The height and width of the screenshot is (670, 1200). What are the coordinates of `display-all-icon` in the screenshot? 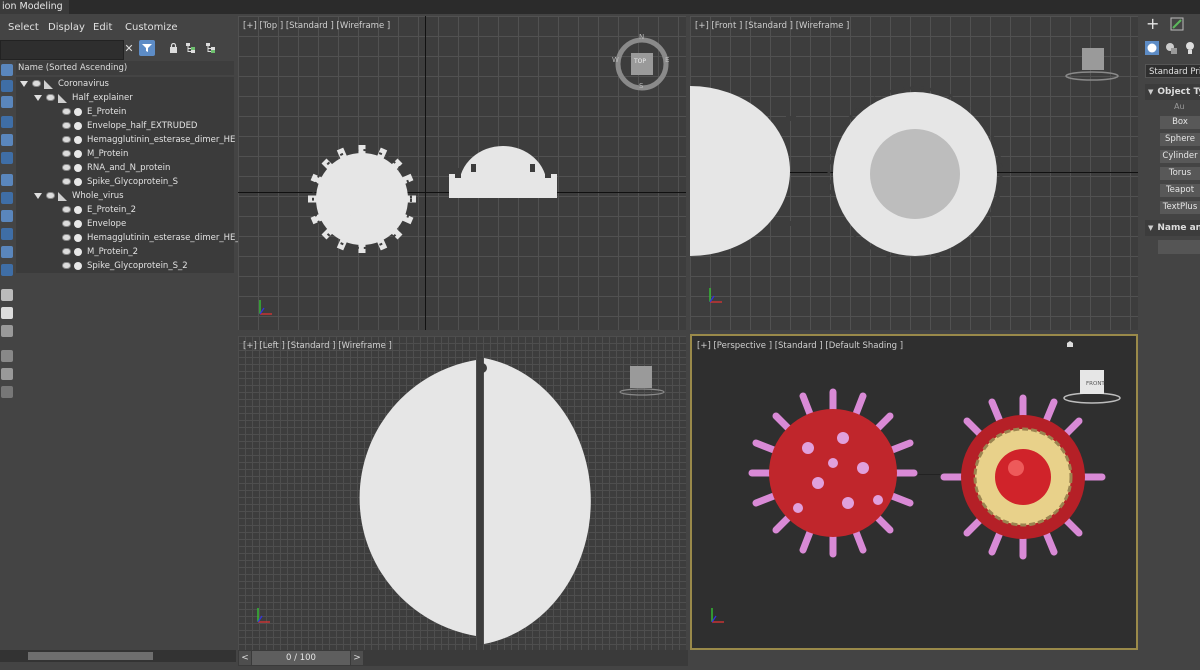 It's located at (7, 295).